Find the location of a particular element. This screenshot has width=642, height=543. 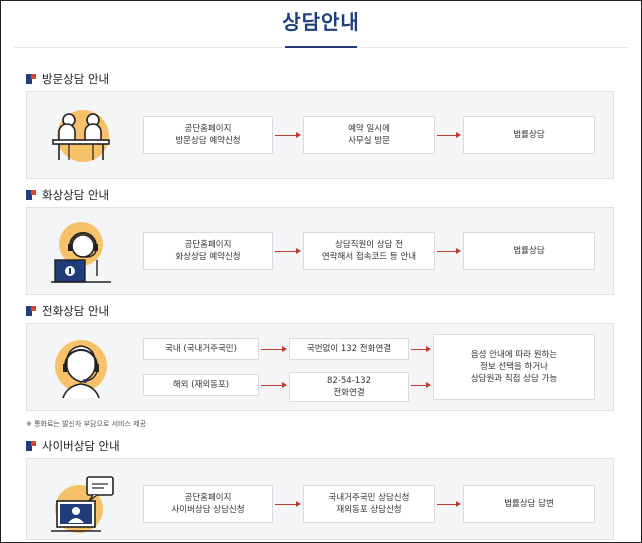

cyber-consultation-icon is located at coordinates (82, 504).